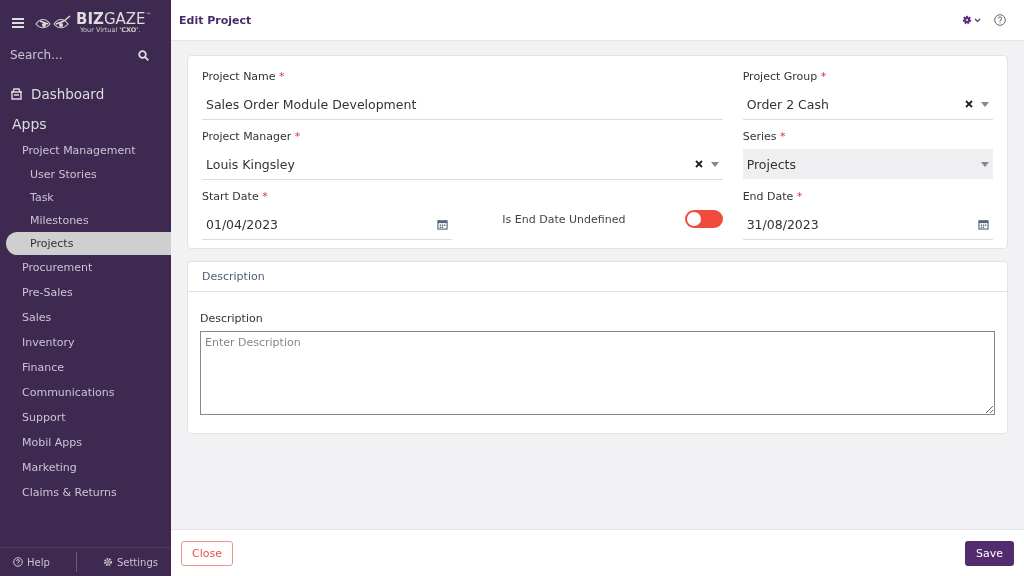  Describe the element at coordinates (29, 124) in the screenshot. I see `section-heading: Apps` at that location.